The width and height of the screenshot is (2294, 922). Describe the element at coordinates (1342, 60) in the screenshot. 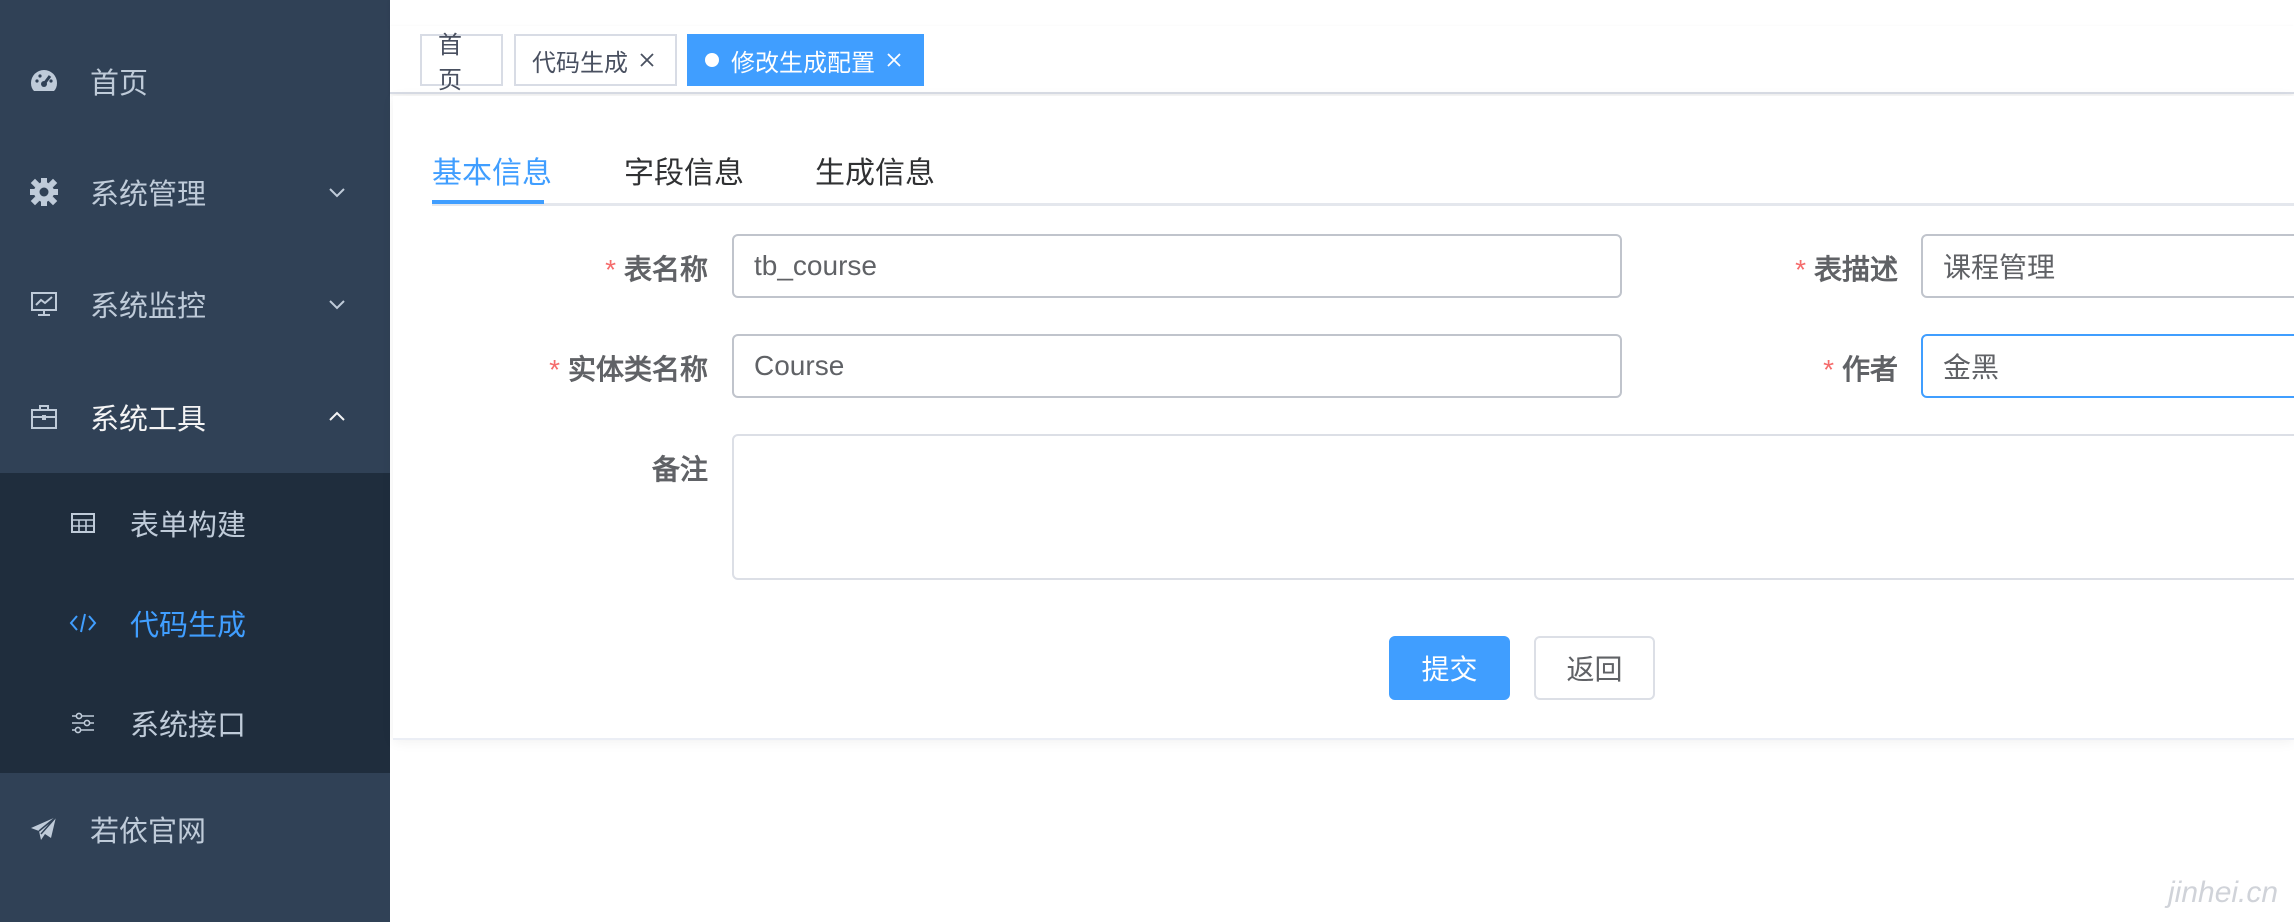

I see `tags-view: 首页 代码生成 修改生成配置` at that location.